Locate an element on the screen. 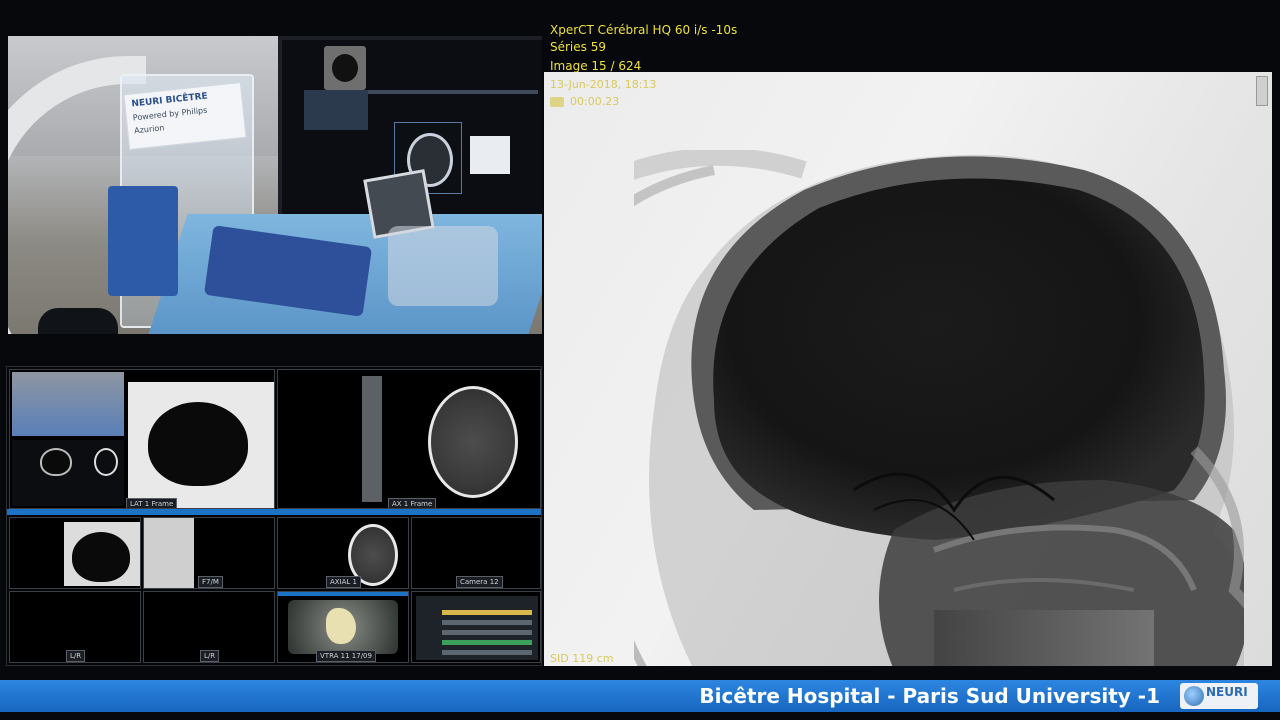 This screenshot has height=720, width=1280. vessels-bar is located at coordinates (343, 594).